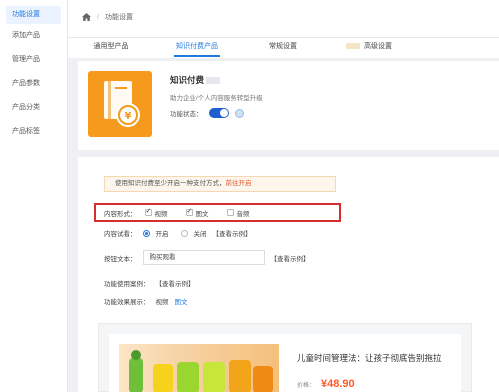 This screenshot has height=392, width=499. I want to click on tab-regular-settings: 常规设置, so click(283, 48).